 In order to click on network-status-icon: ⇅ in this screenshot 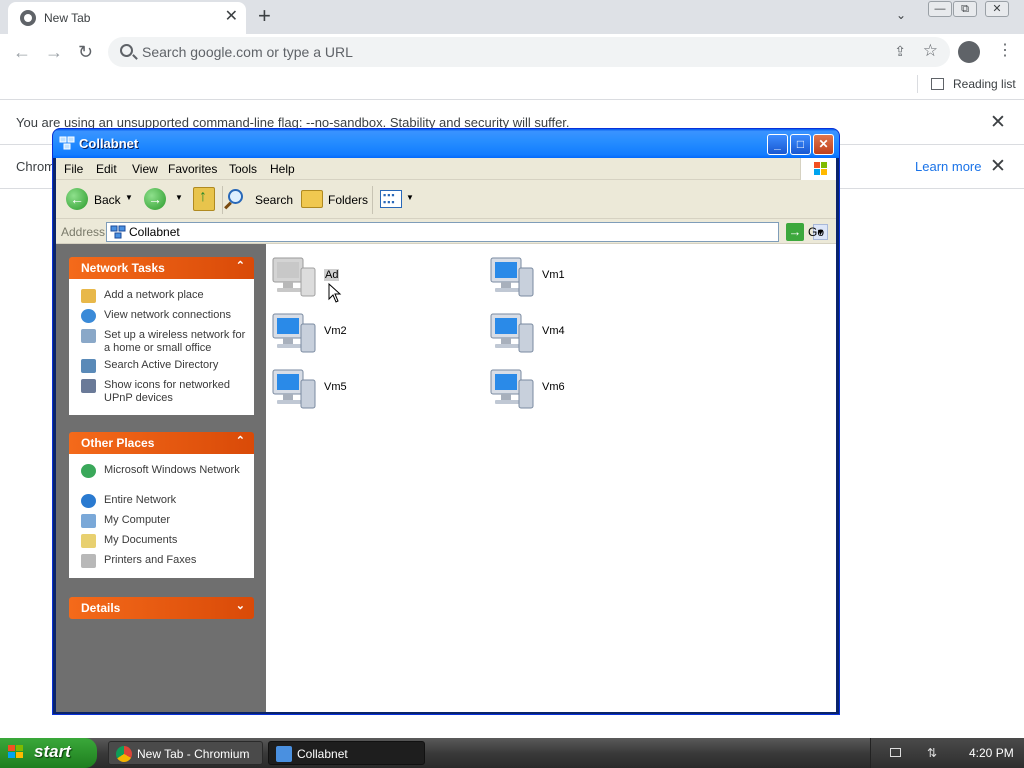, I will do `click(932, 753)`.